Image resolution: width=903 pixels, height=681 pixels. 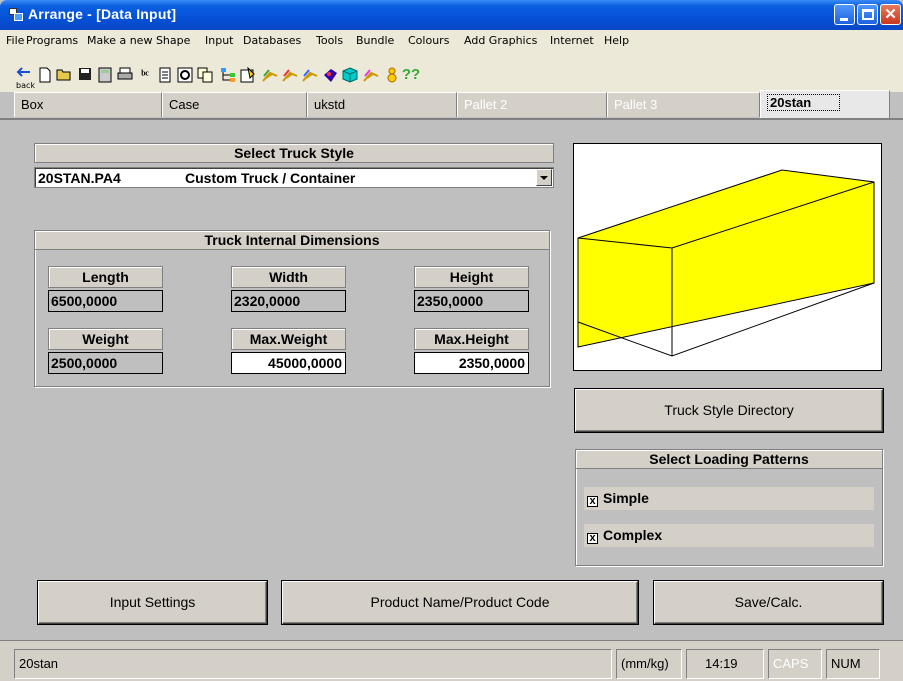 I want to click on complex-checkbox-row: x Complex, so click(x=729, y=535).